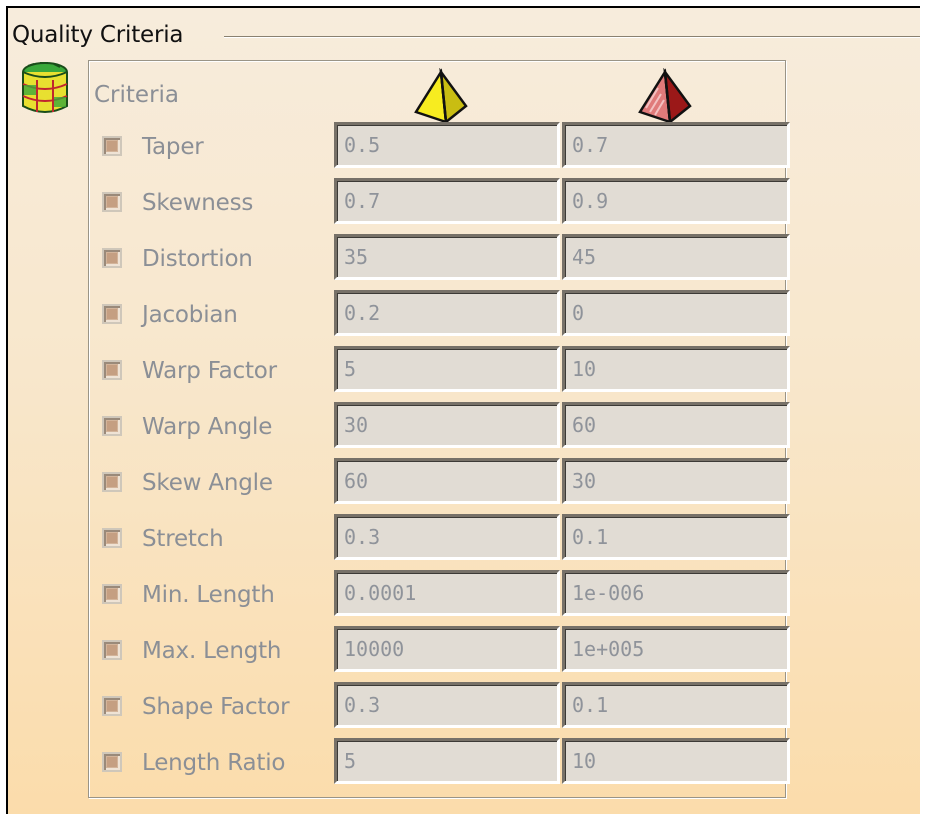 This screenshot has width=926, height=820. Describe the element at coordinates (447, 761) in the screenshot. I see `length-ratio-good-threshold-field: 5` at that location.